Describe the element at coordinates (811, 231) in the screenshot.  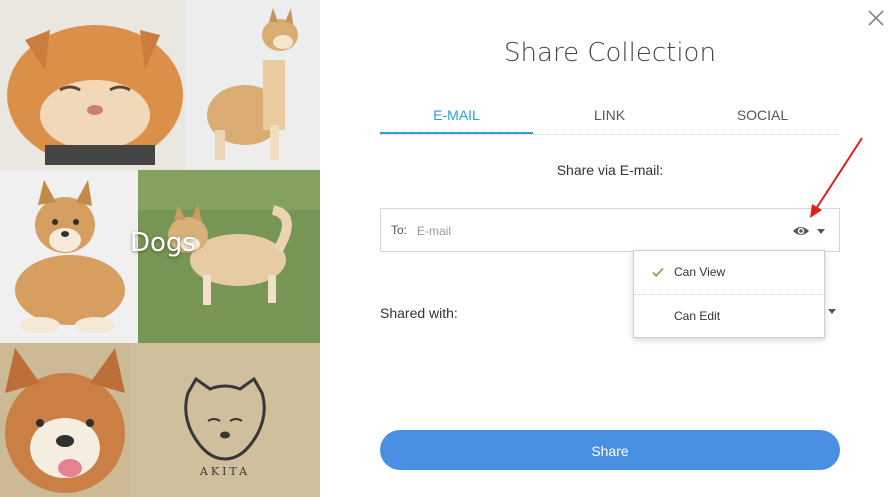
I see `permission-toggle` at that location.